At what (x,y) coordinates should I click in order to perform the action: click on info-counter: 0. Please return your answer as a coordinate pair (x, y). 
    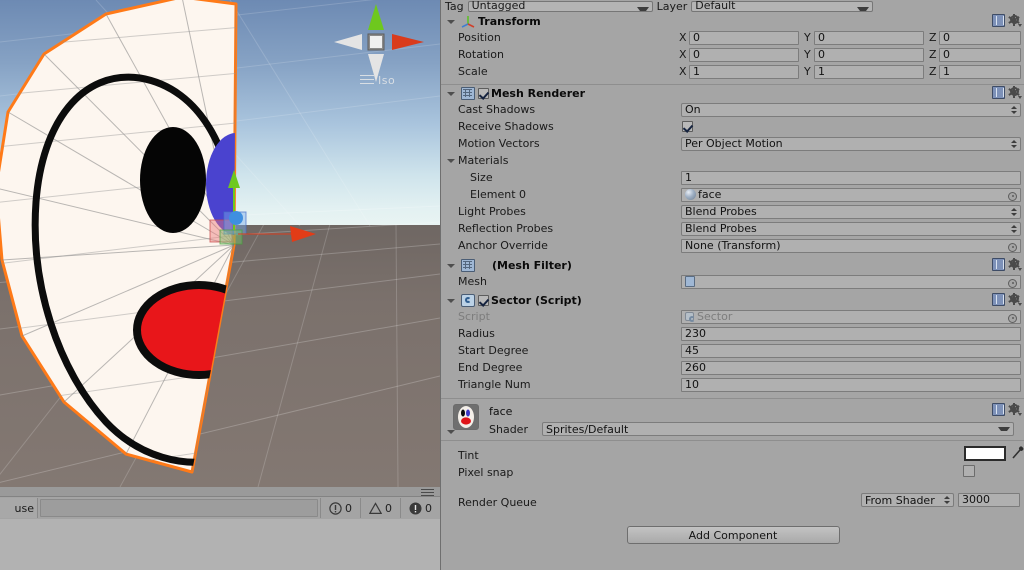
    Looking at the image, I should click on (420, 508).